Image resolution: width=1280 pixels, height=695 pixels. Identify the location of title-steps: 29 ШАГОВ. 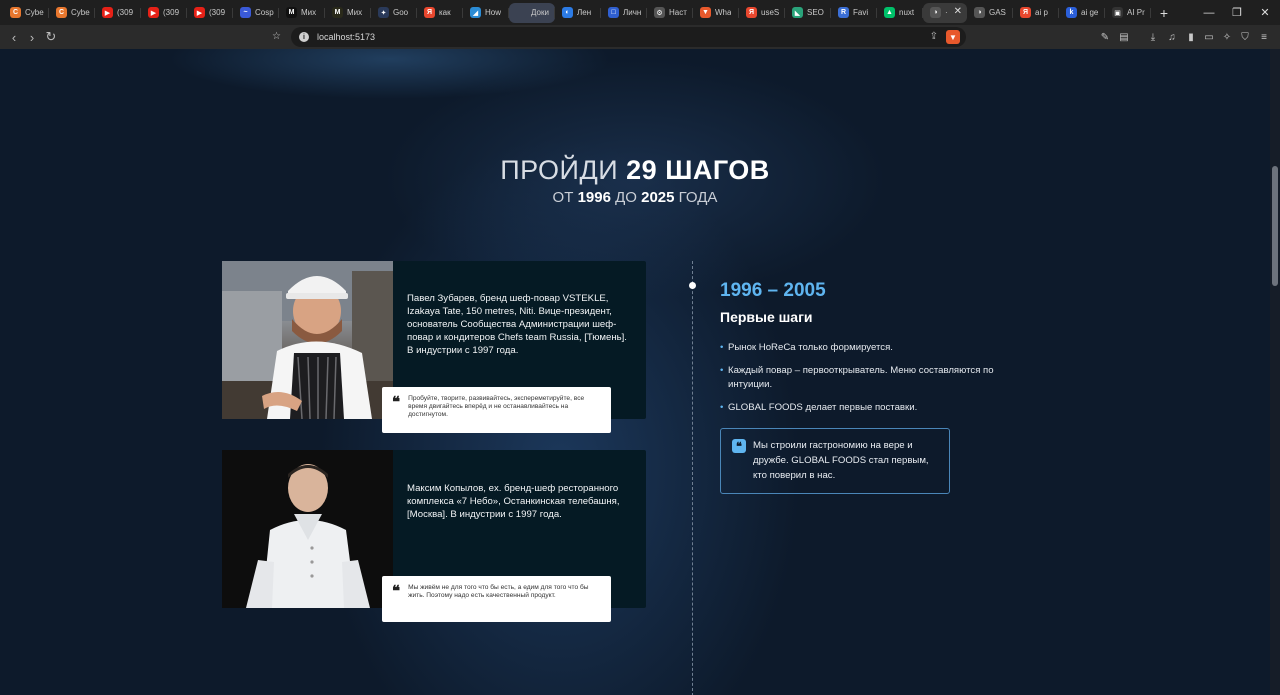
(698, 170).